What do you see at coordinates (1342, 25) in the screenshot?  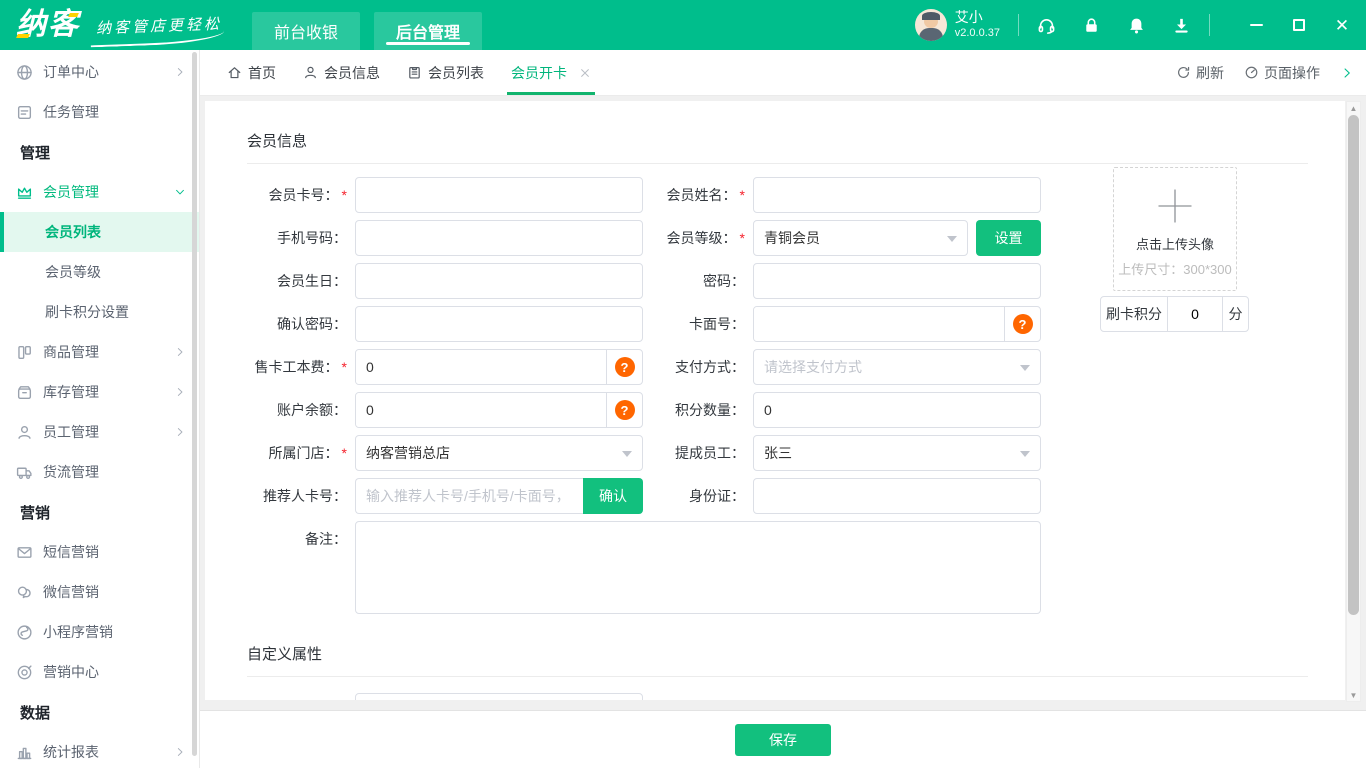 I see `close-window-button: ✕` at bounding box center [1342, 25].